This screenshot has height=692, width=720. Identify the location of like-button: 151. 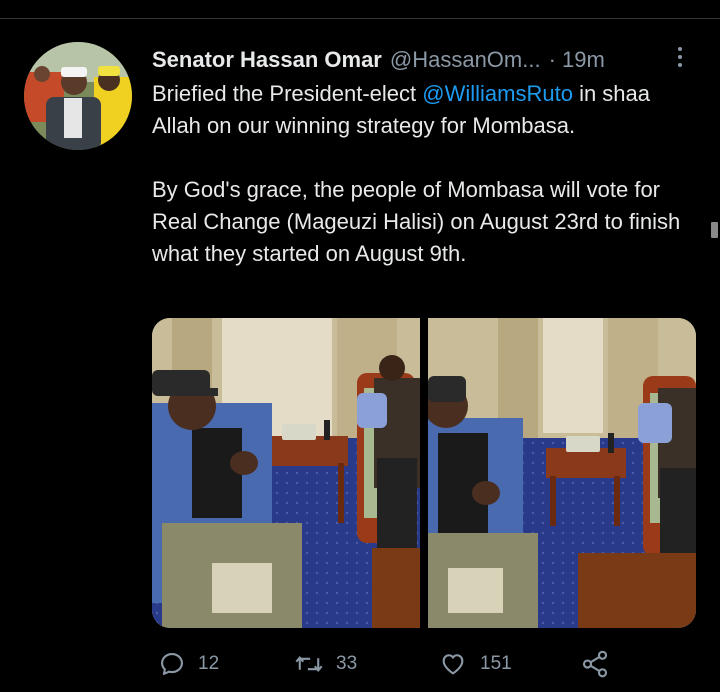
(475, 664).